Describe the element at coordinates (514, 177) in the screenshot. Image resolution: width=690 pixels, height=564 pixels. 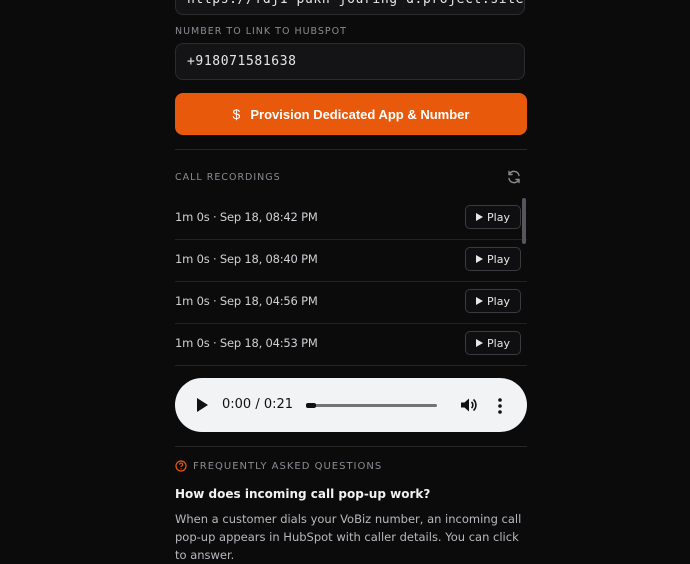
I see `refresh-icon` at that location.